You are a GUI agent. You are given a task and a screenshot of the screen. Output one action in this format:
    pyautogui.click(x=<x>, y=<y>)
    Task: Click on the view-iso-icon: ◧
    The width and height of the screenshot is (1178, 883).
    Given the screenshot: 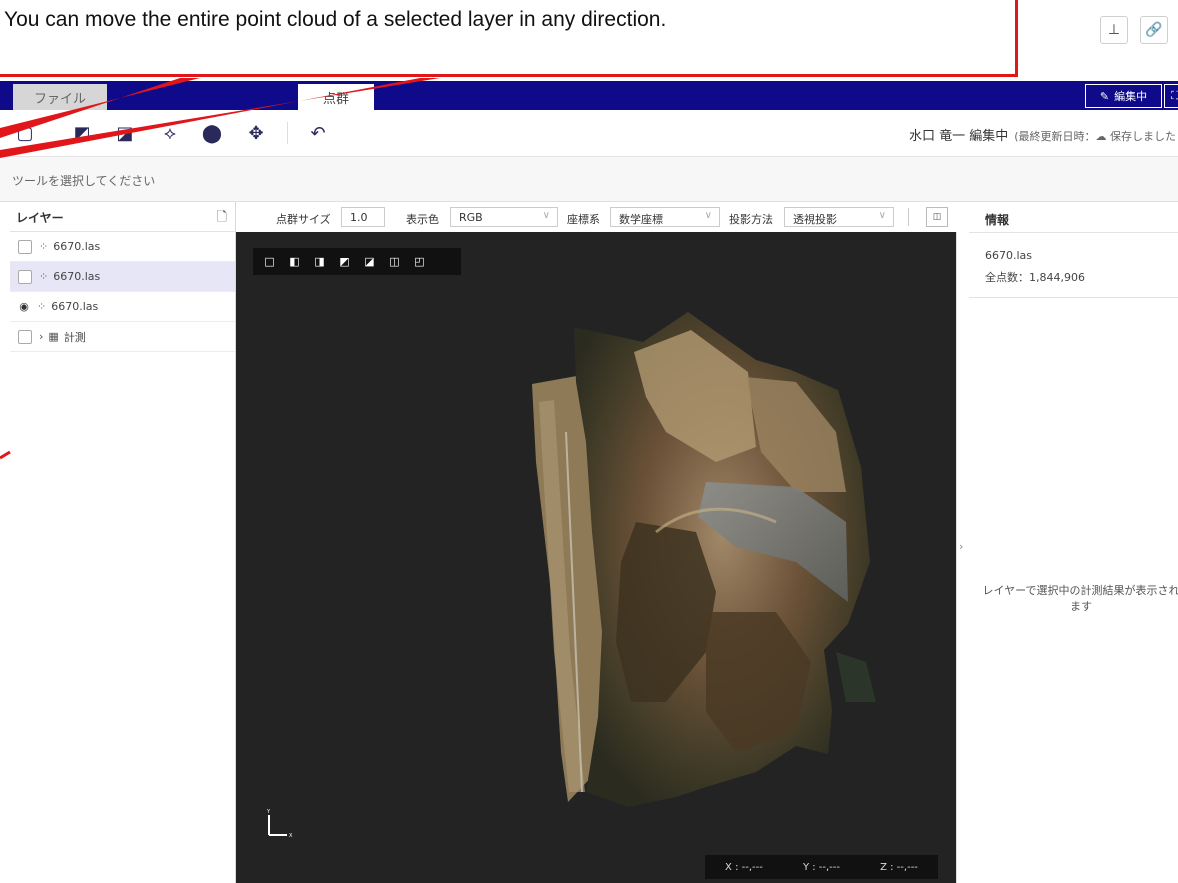 What is the action you would take?
    pyautogui.click(x=294, y=261)
    